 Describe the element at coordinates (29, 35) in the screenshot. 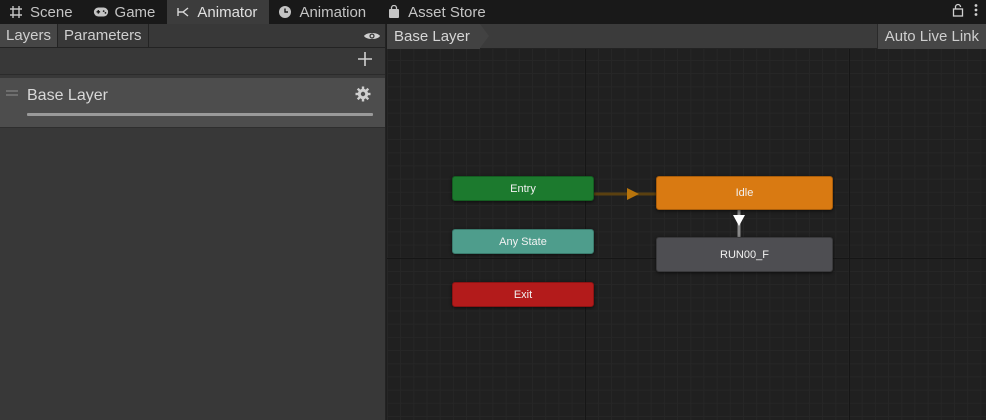

I see `tab-layers: Layers` at that location.